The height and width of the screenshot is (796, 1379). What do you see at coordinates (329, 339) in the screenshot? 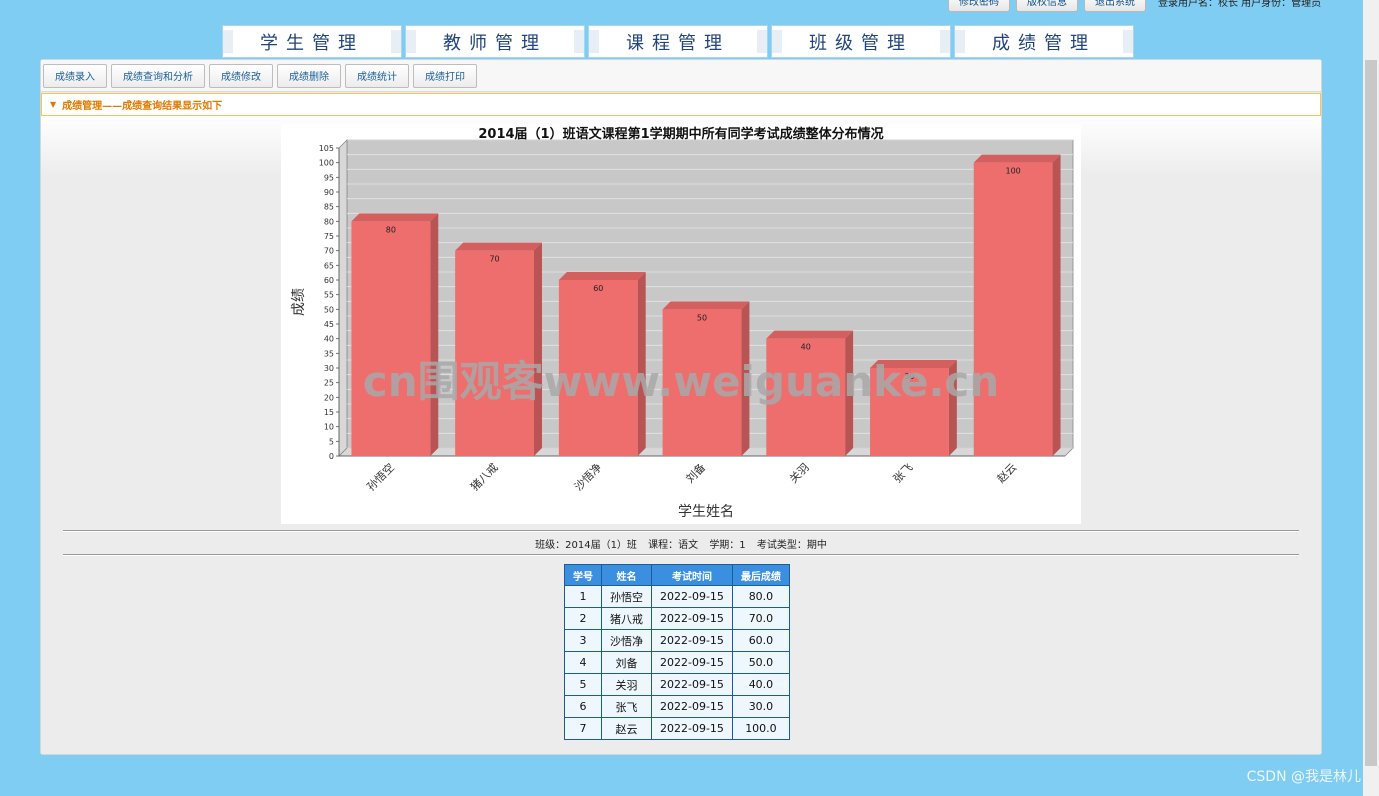
I see `y-tick-label: 40` at bounding box center [329, 339].